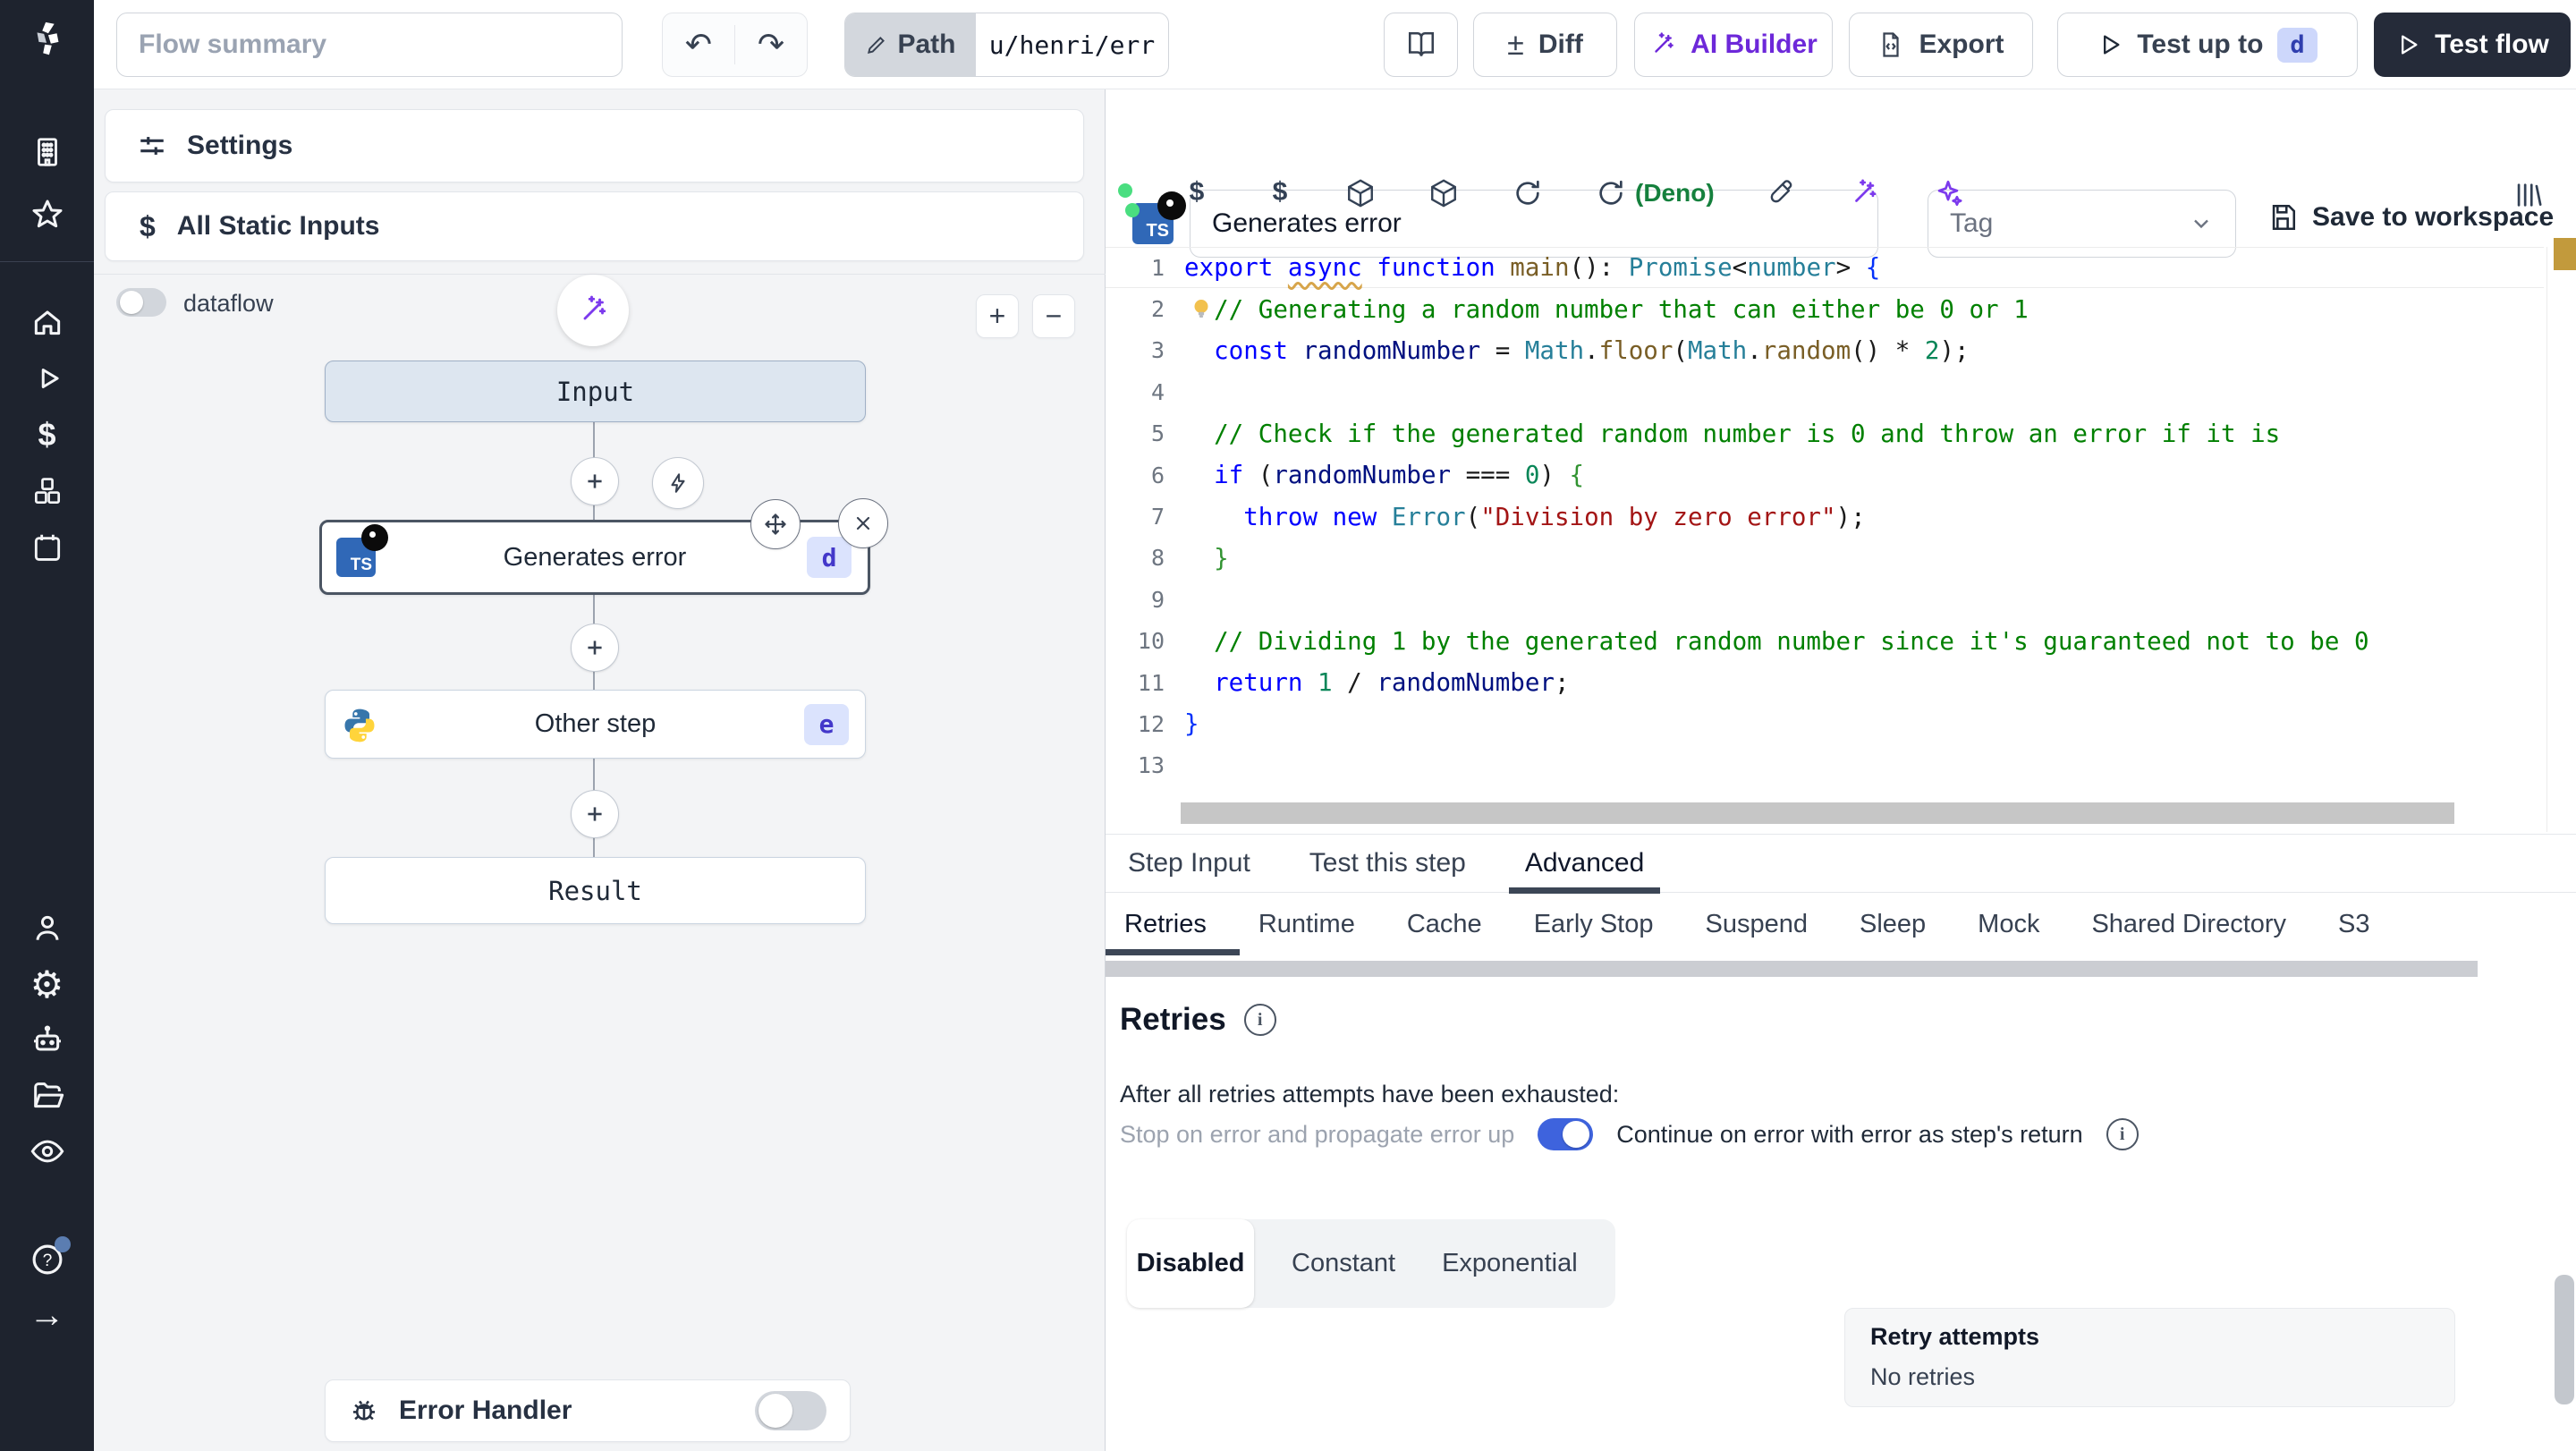 The height and width of the screenshot is (1451, 2576). What do you see at coordinates (47, 1258) in the screenshot?
I see `help-icon: ?` at bounding box center [47, 1258].